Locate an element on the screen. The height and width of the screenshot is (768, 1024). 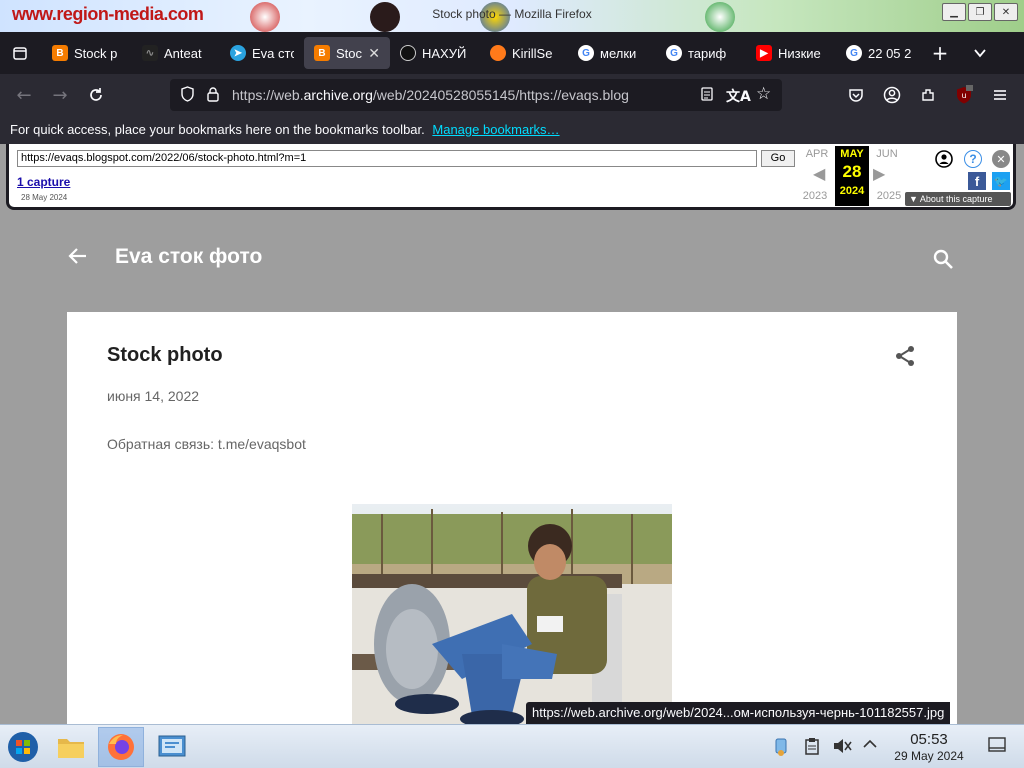
svg-text: u is located at coordinates (963, 95).